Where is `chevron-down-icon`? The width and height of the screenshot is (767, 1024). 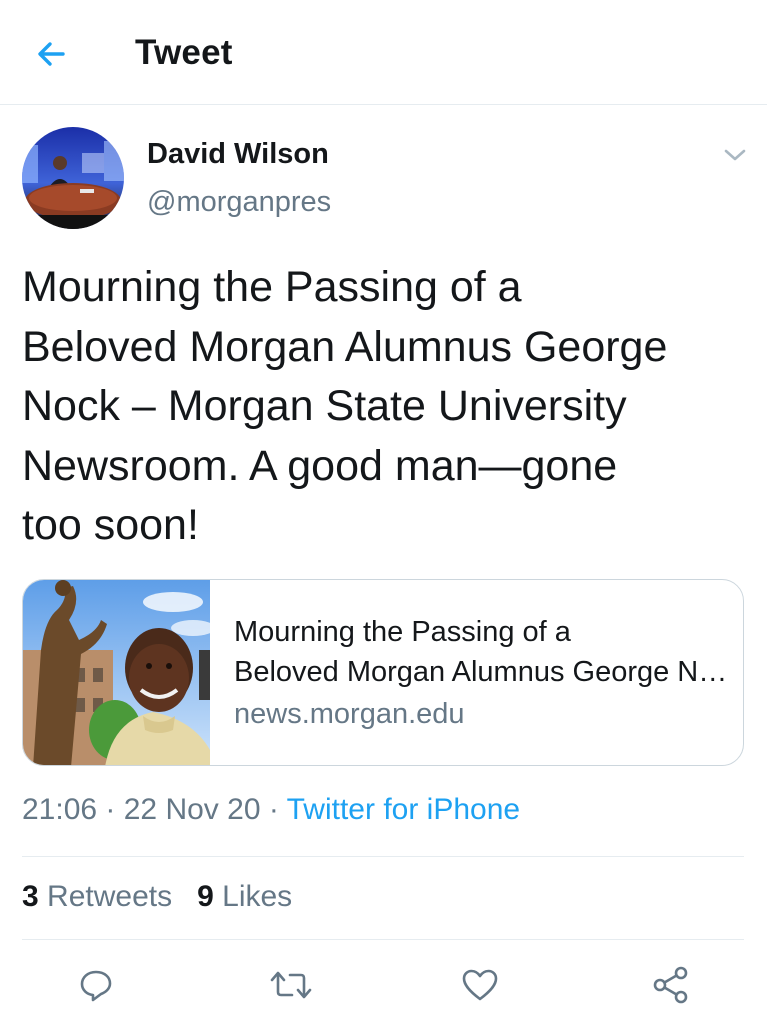 chevron-down-icon is located at coordinates (735, 155).